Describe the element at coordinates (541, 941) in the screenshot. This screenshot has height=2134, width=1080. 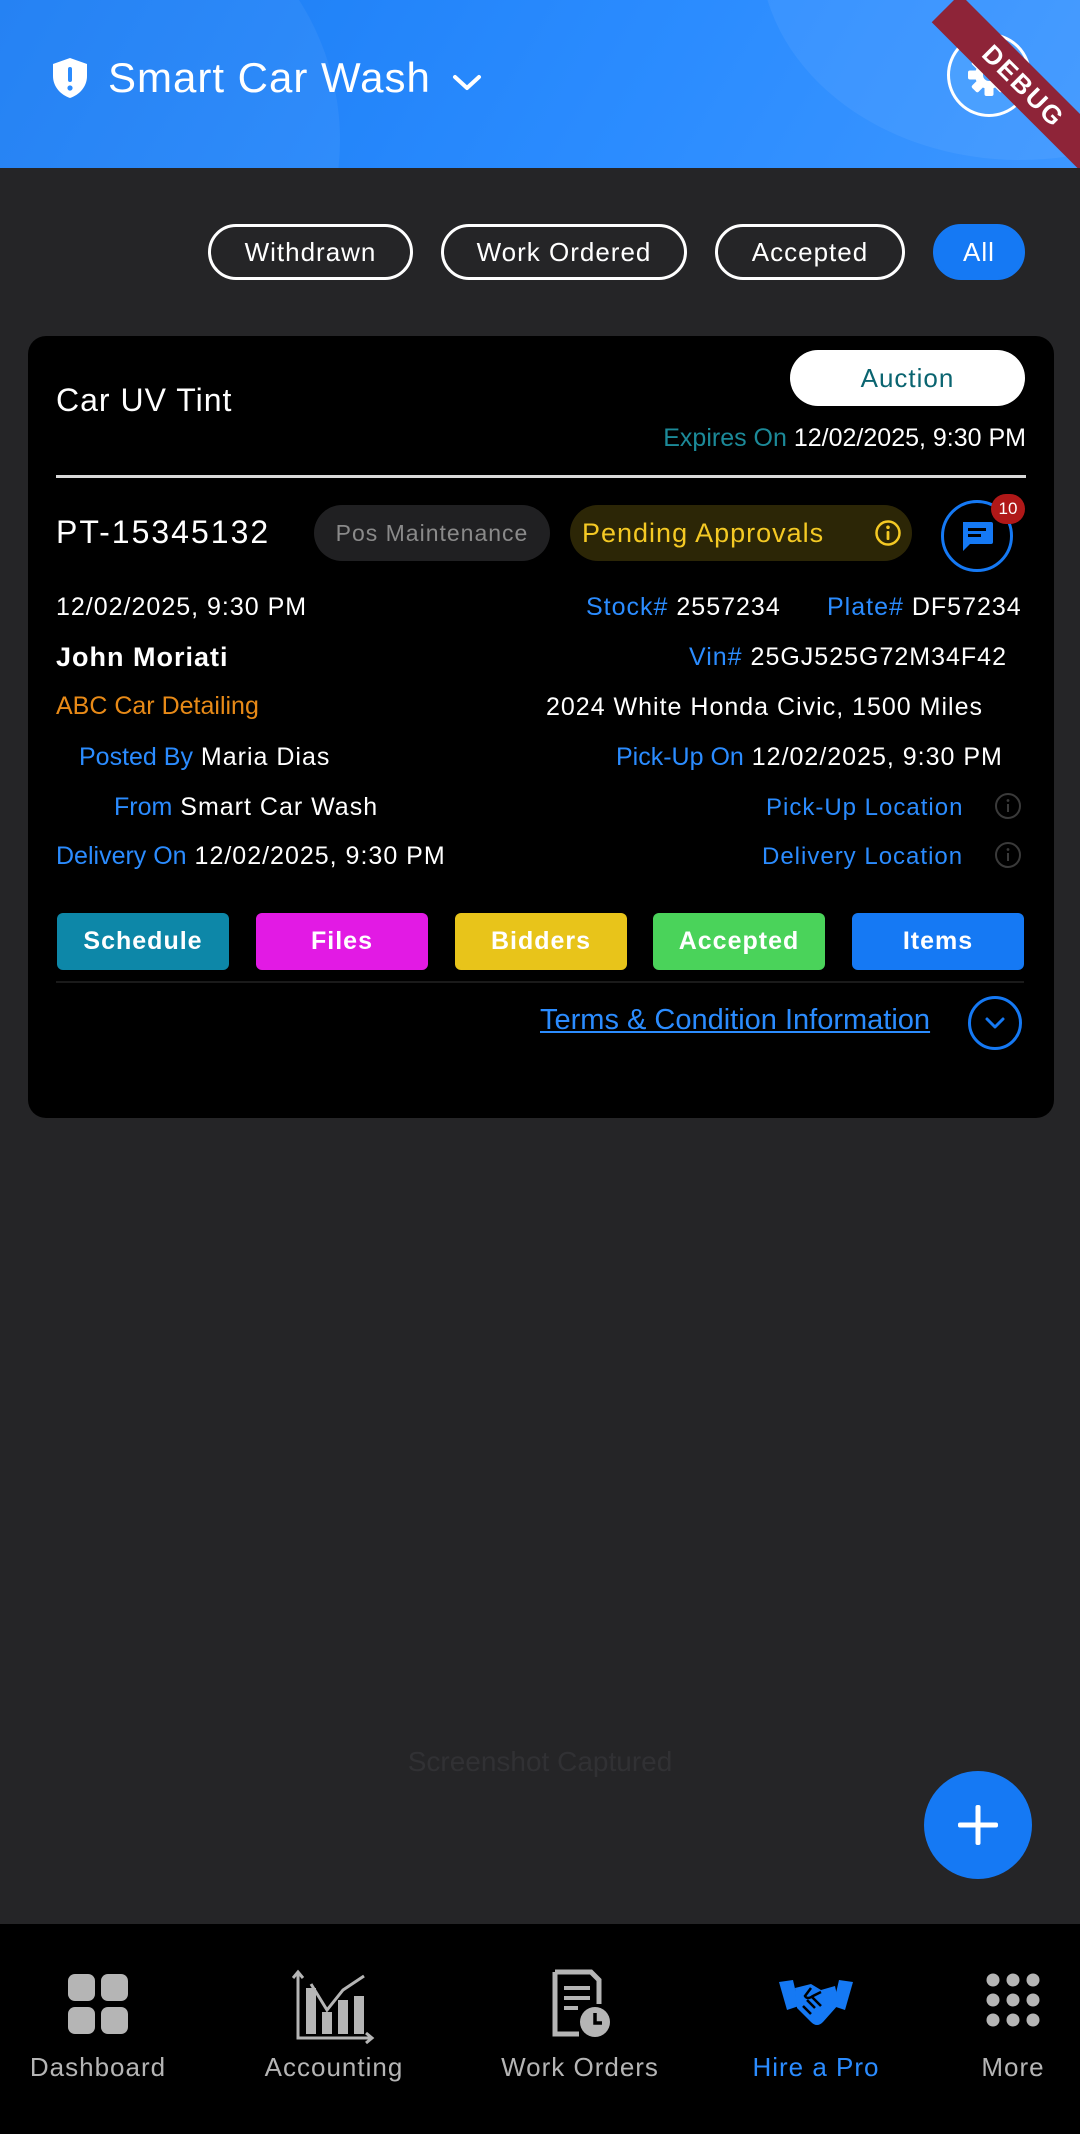
I see `bidders-button: Bidders` at that location.